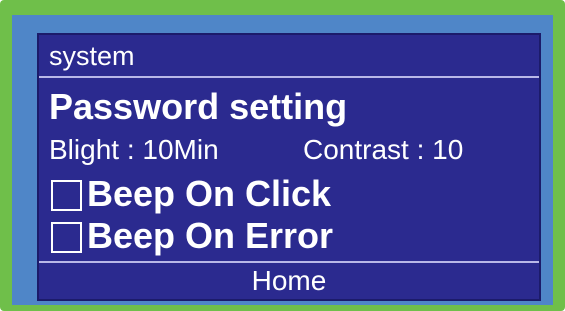  I want to click on home-button: Home, so click(289, 281).